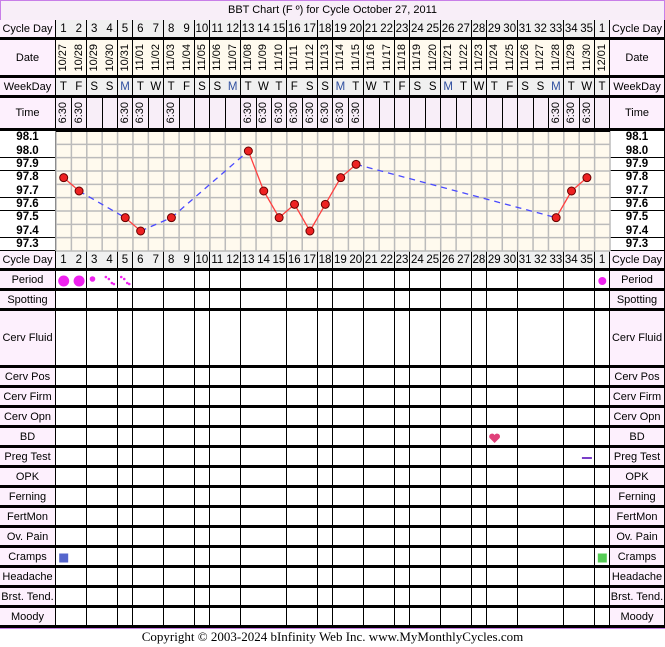  What do you see at coordinates (92, 279) in the screenshot?
I see `period-light-icon` at bounding box center [92, 279].